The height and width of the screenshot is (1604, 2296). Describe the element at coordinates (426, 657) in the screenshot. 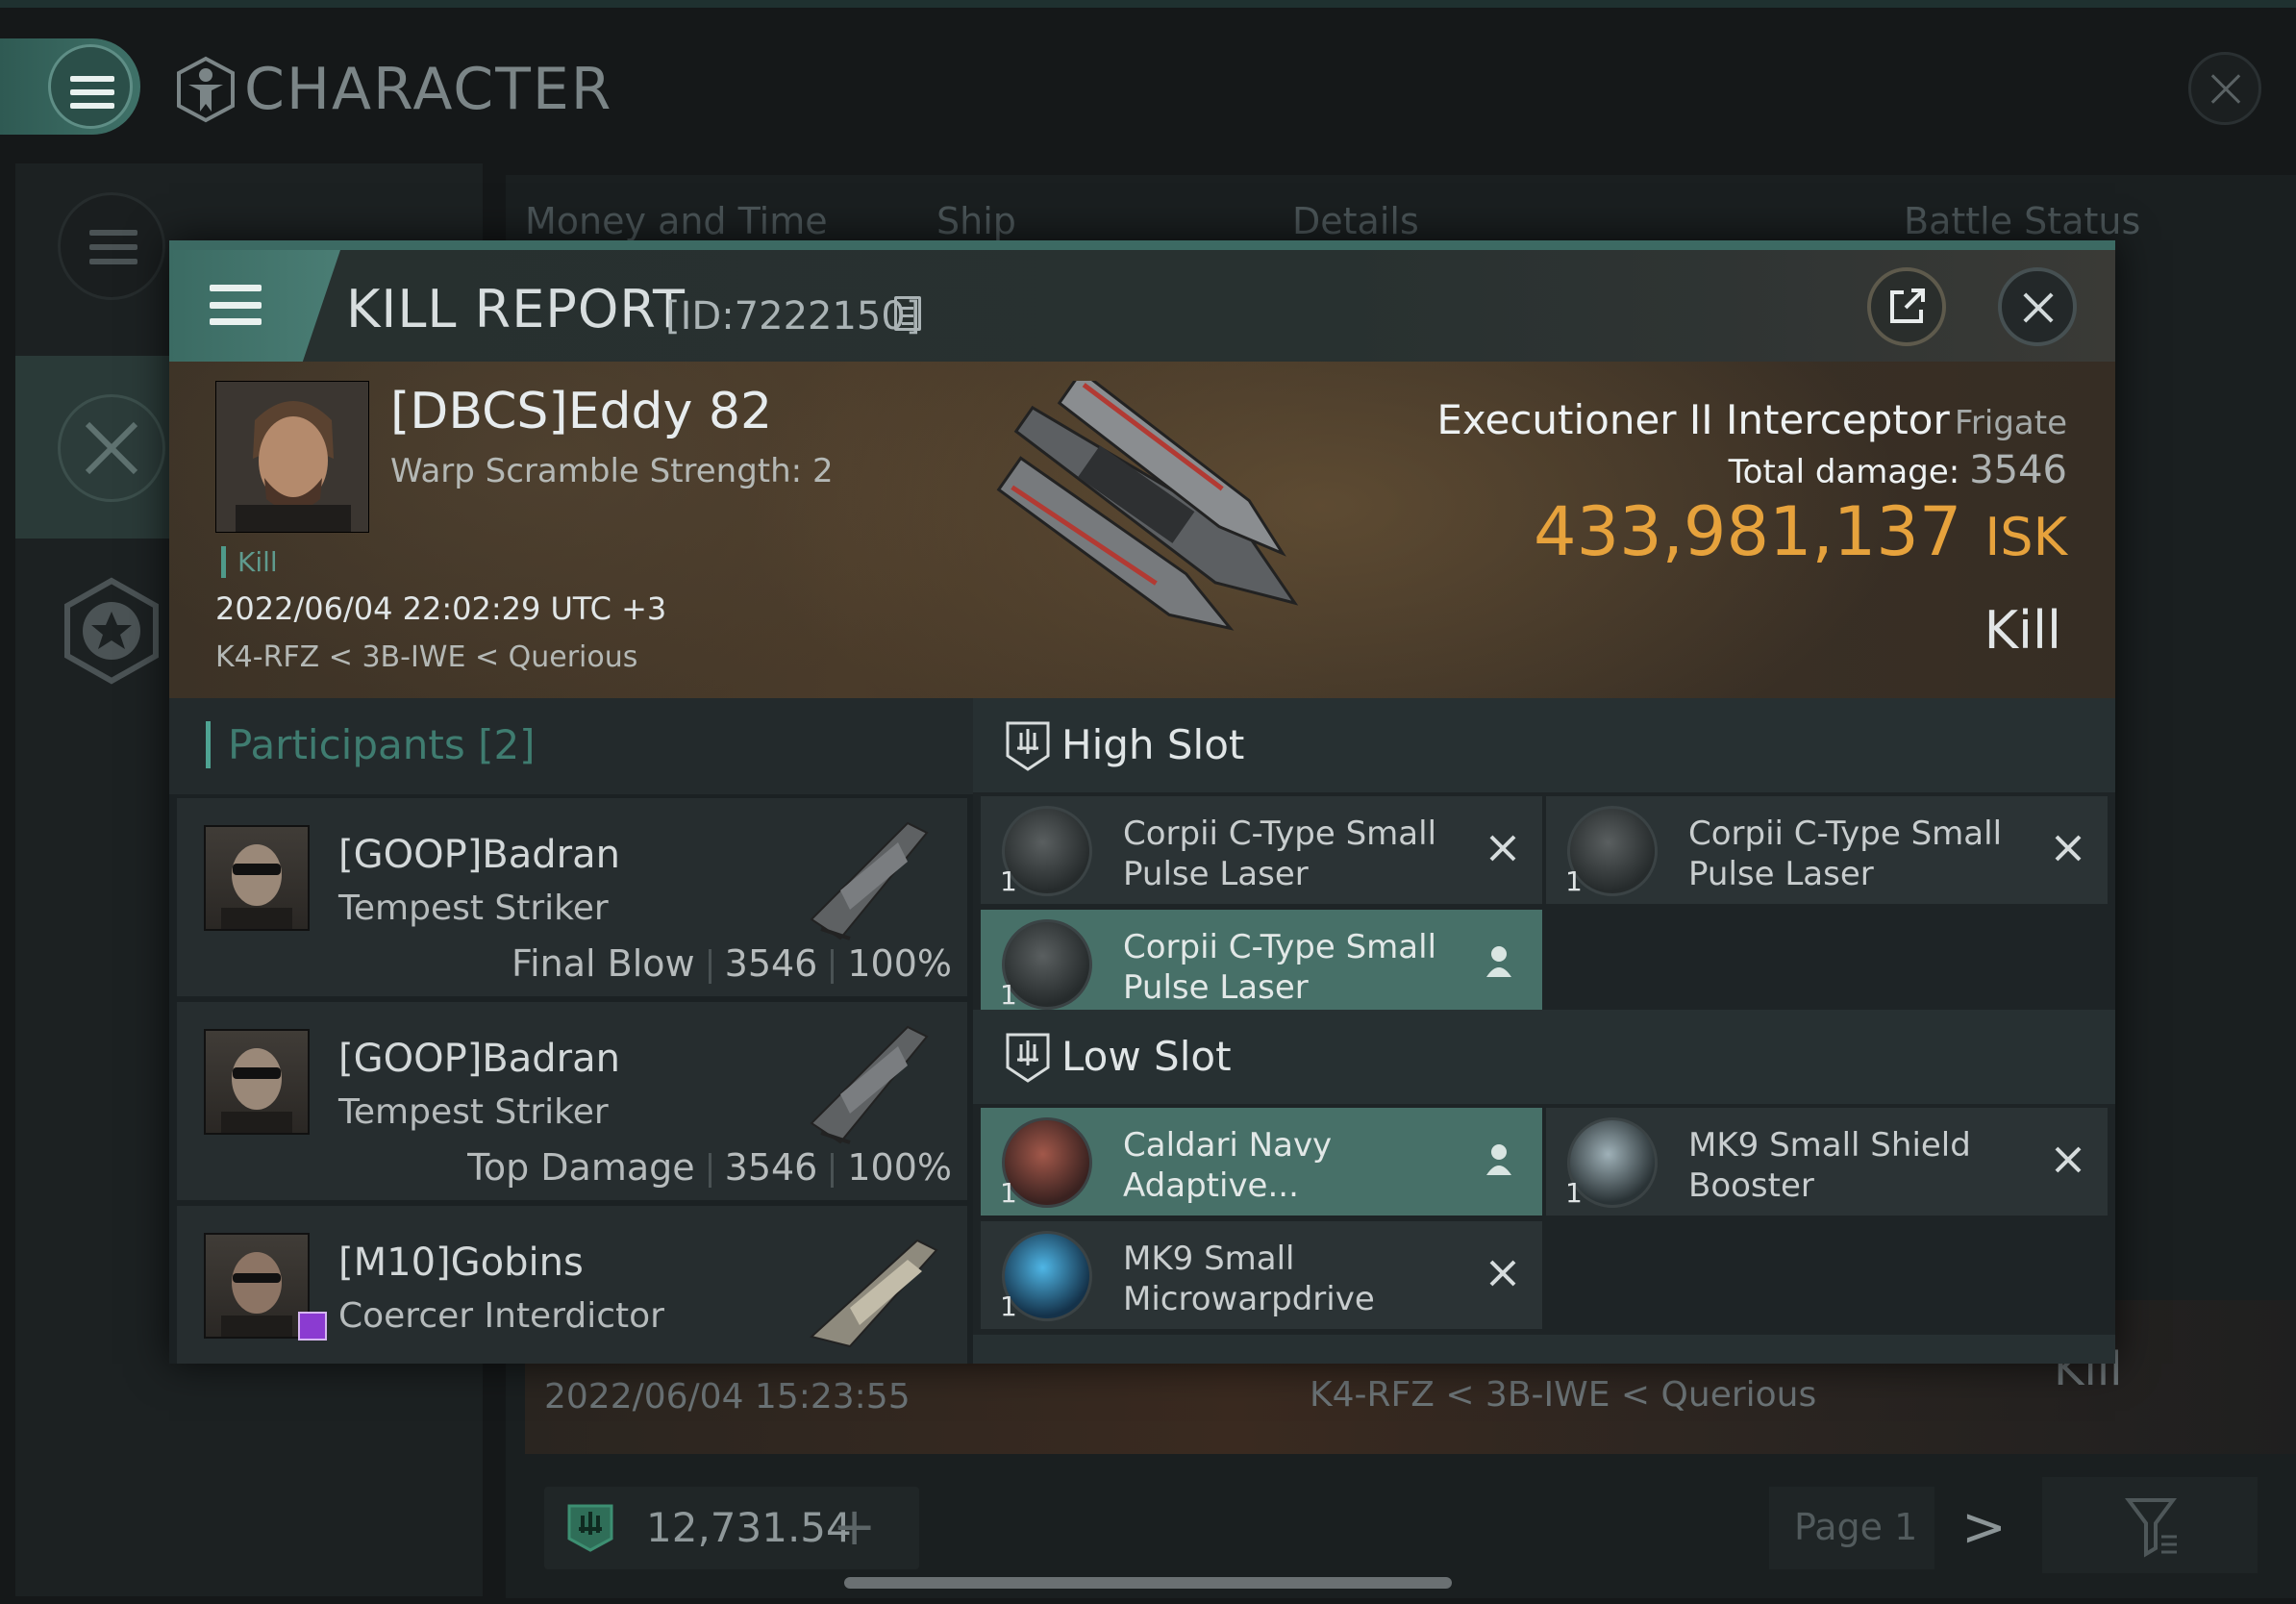

I see `kill-location: K4-RFZ < 3B-IWE < Querious` at that location.